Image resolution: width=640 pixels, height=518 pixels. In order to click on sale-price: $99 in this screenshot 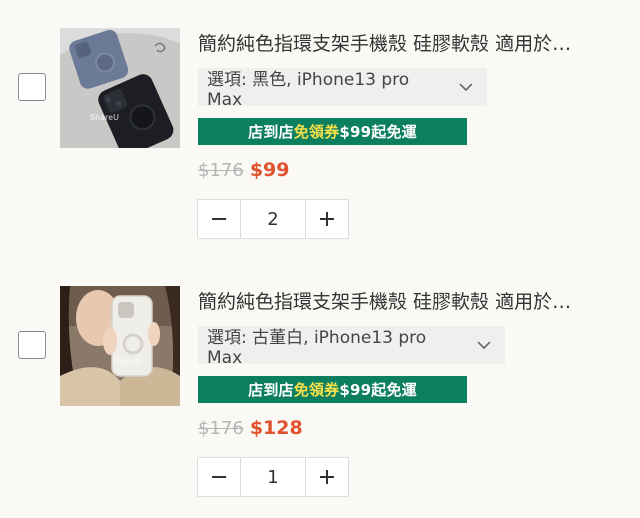, I will do `click(269, 170)`.